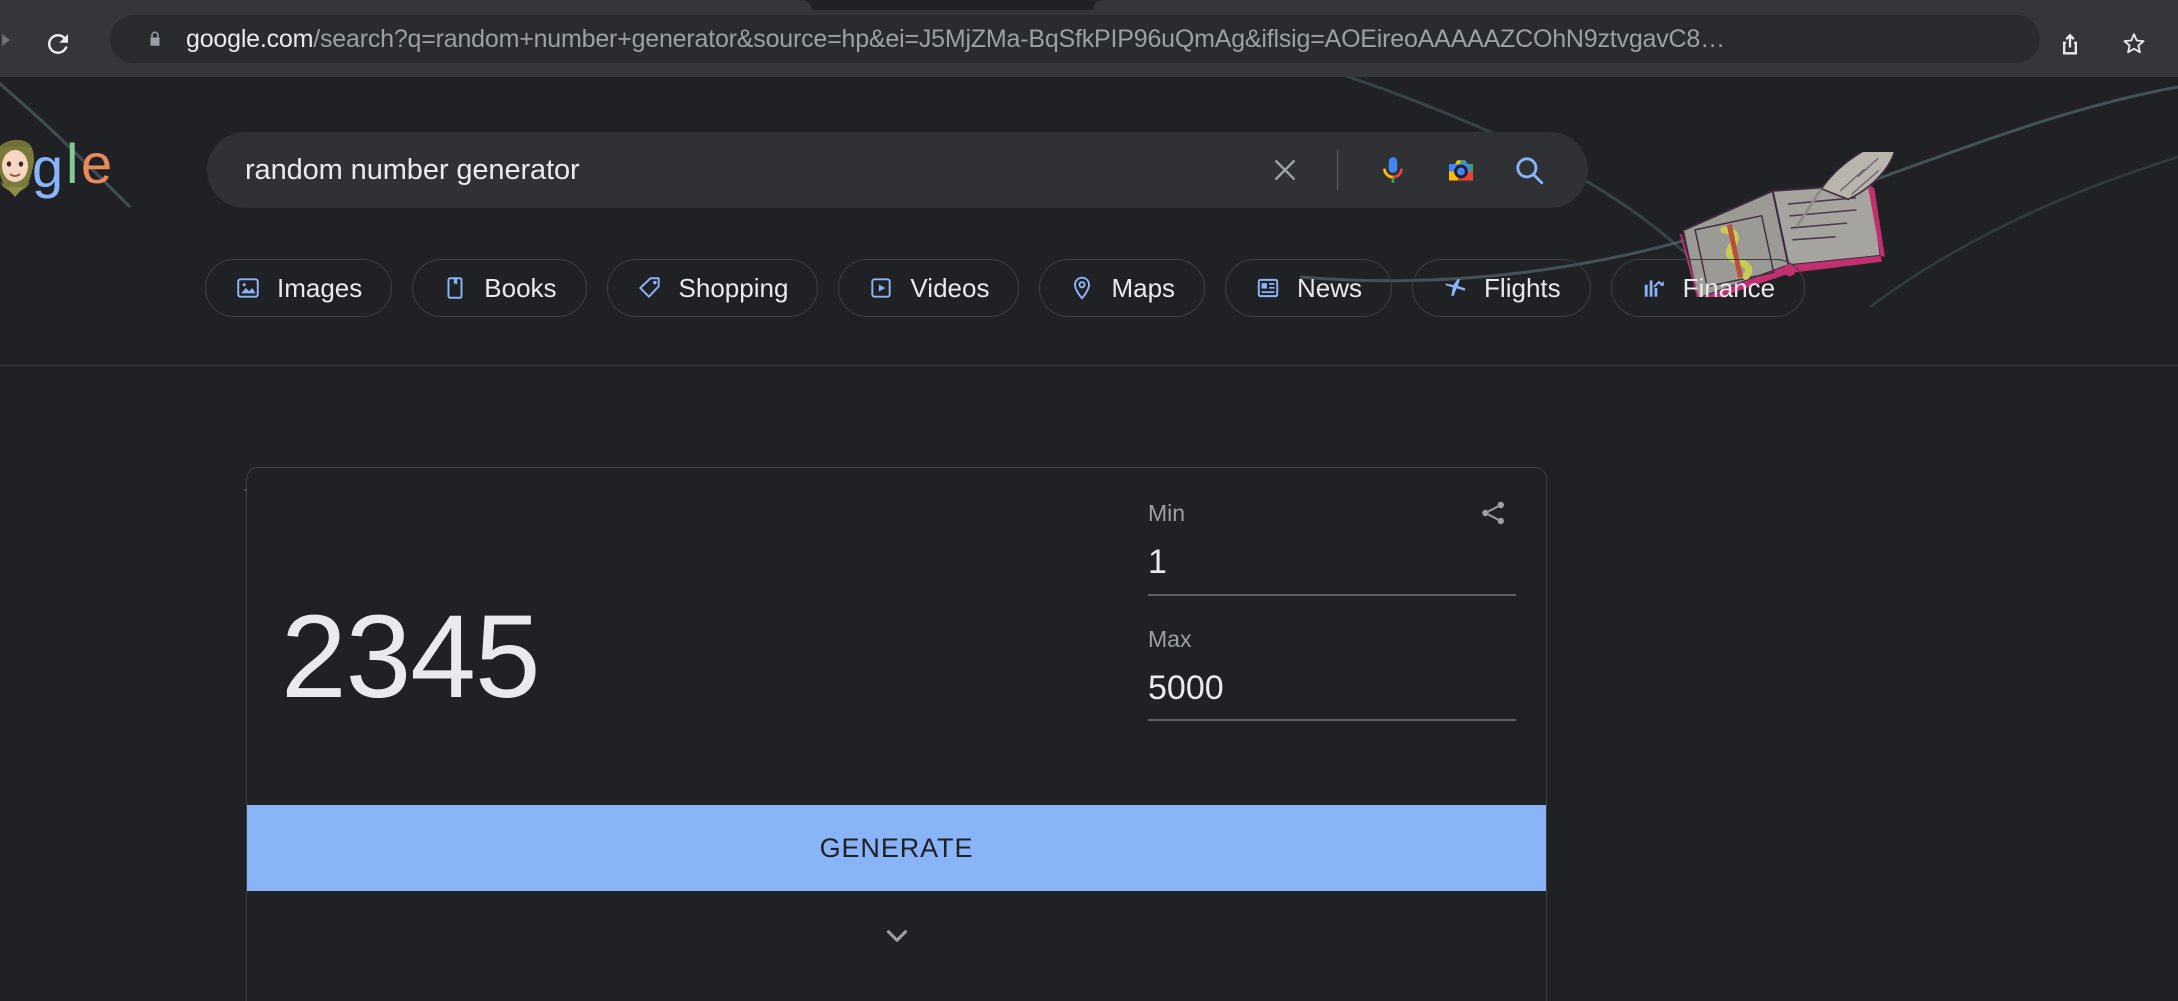 This screenshot has height=1001, width=2178. I want to click on filter-chip-news: News, so click(1309, 288).